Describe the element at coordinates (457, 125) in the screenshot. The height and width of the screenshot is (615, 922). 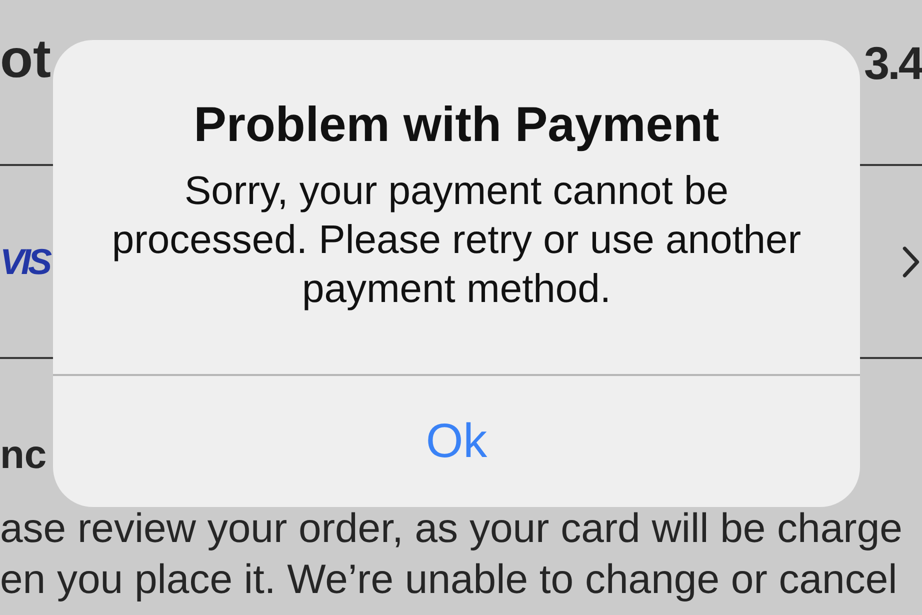
I see `alert-title: Problem with Payment` at that location.